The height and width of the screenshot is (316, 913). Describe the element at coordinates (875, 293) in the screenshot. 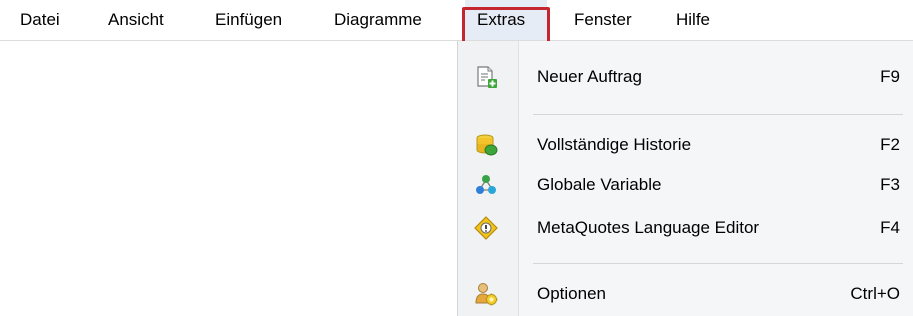

I see `menu-item-shortcut: Ctrl+O` at that location.